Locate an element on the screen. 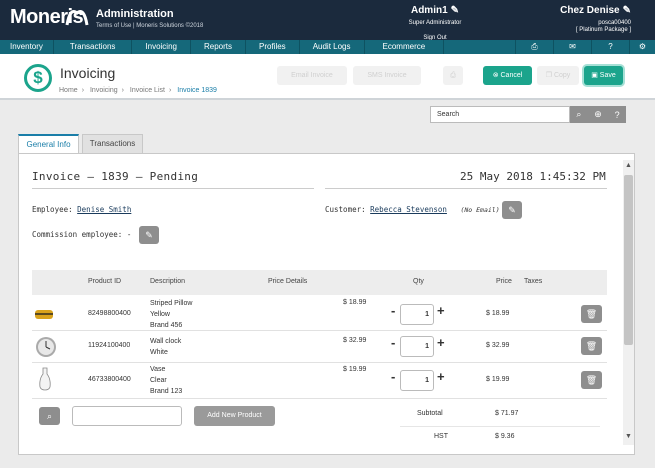 The height and width of the screenshot is (468, 655). row2-delete-button: 🗑 is located at coordinates (591, 346).